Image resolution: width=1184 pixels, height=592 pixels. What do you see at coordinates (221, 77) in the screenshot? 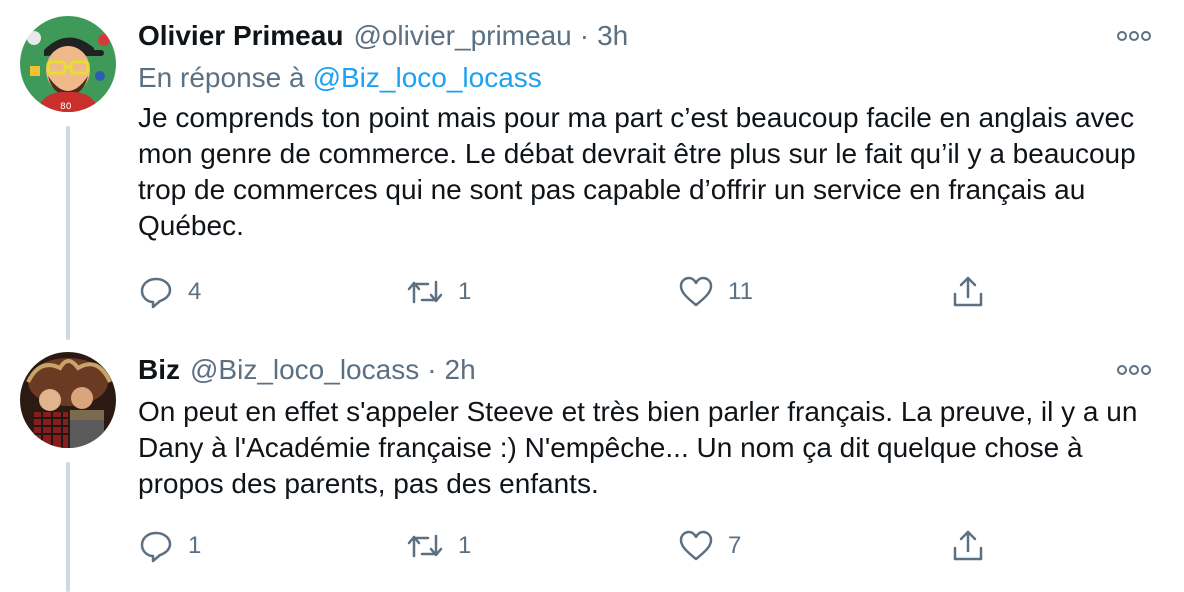
I see `reply-prefix: En réponse à` at bounding box center [221, 77].